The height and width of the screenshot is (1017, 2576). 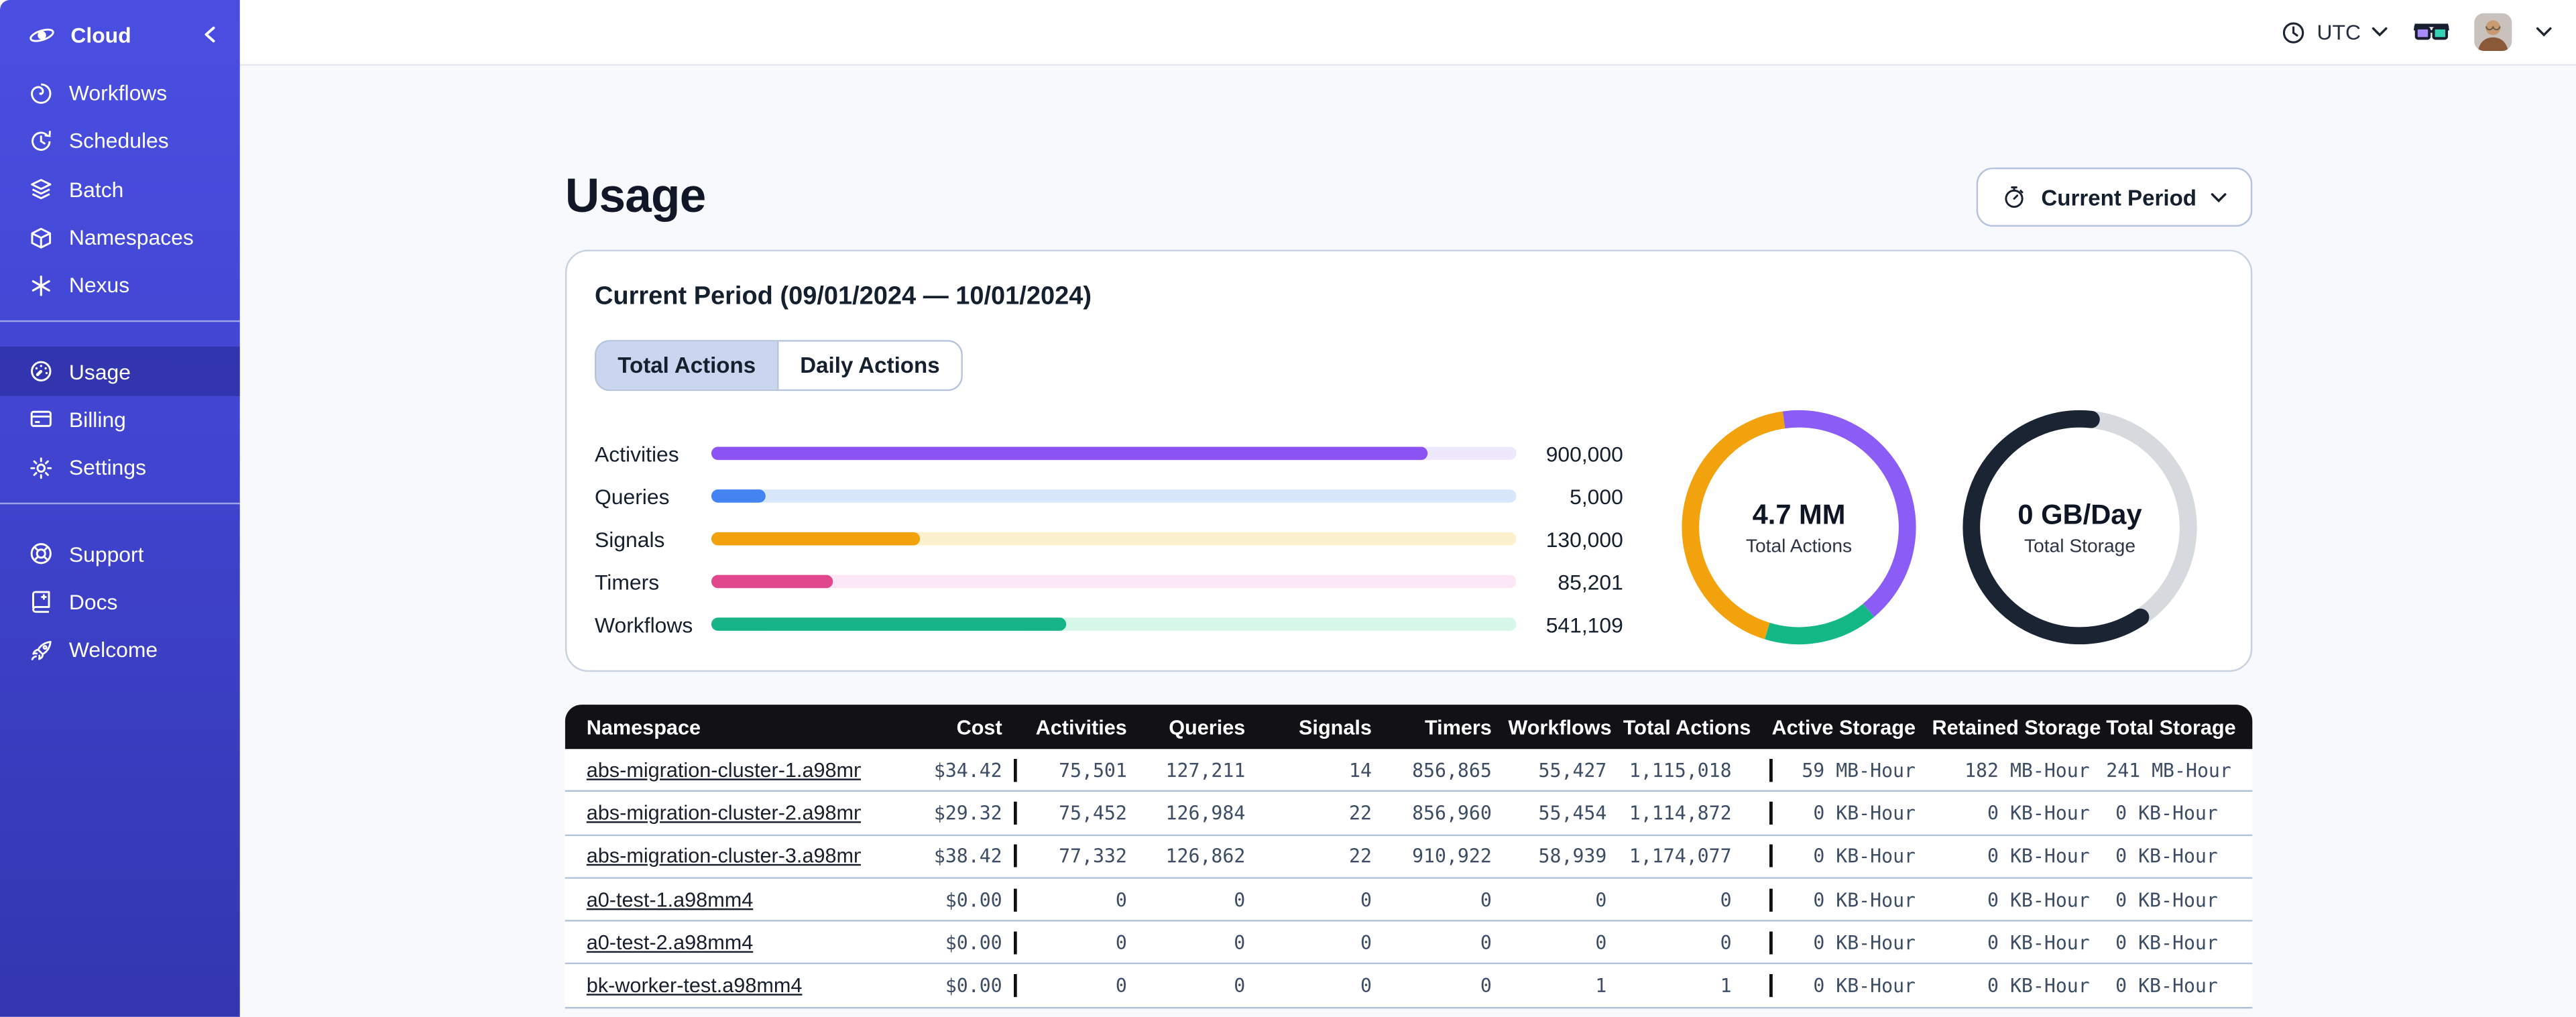 I want to click on tab-total-actions: Total Actions, so click(x=686, y=365).